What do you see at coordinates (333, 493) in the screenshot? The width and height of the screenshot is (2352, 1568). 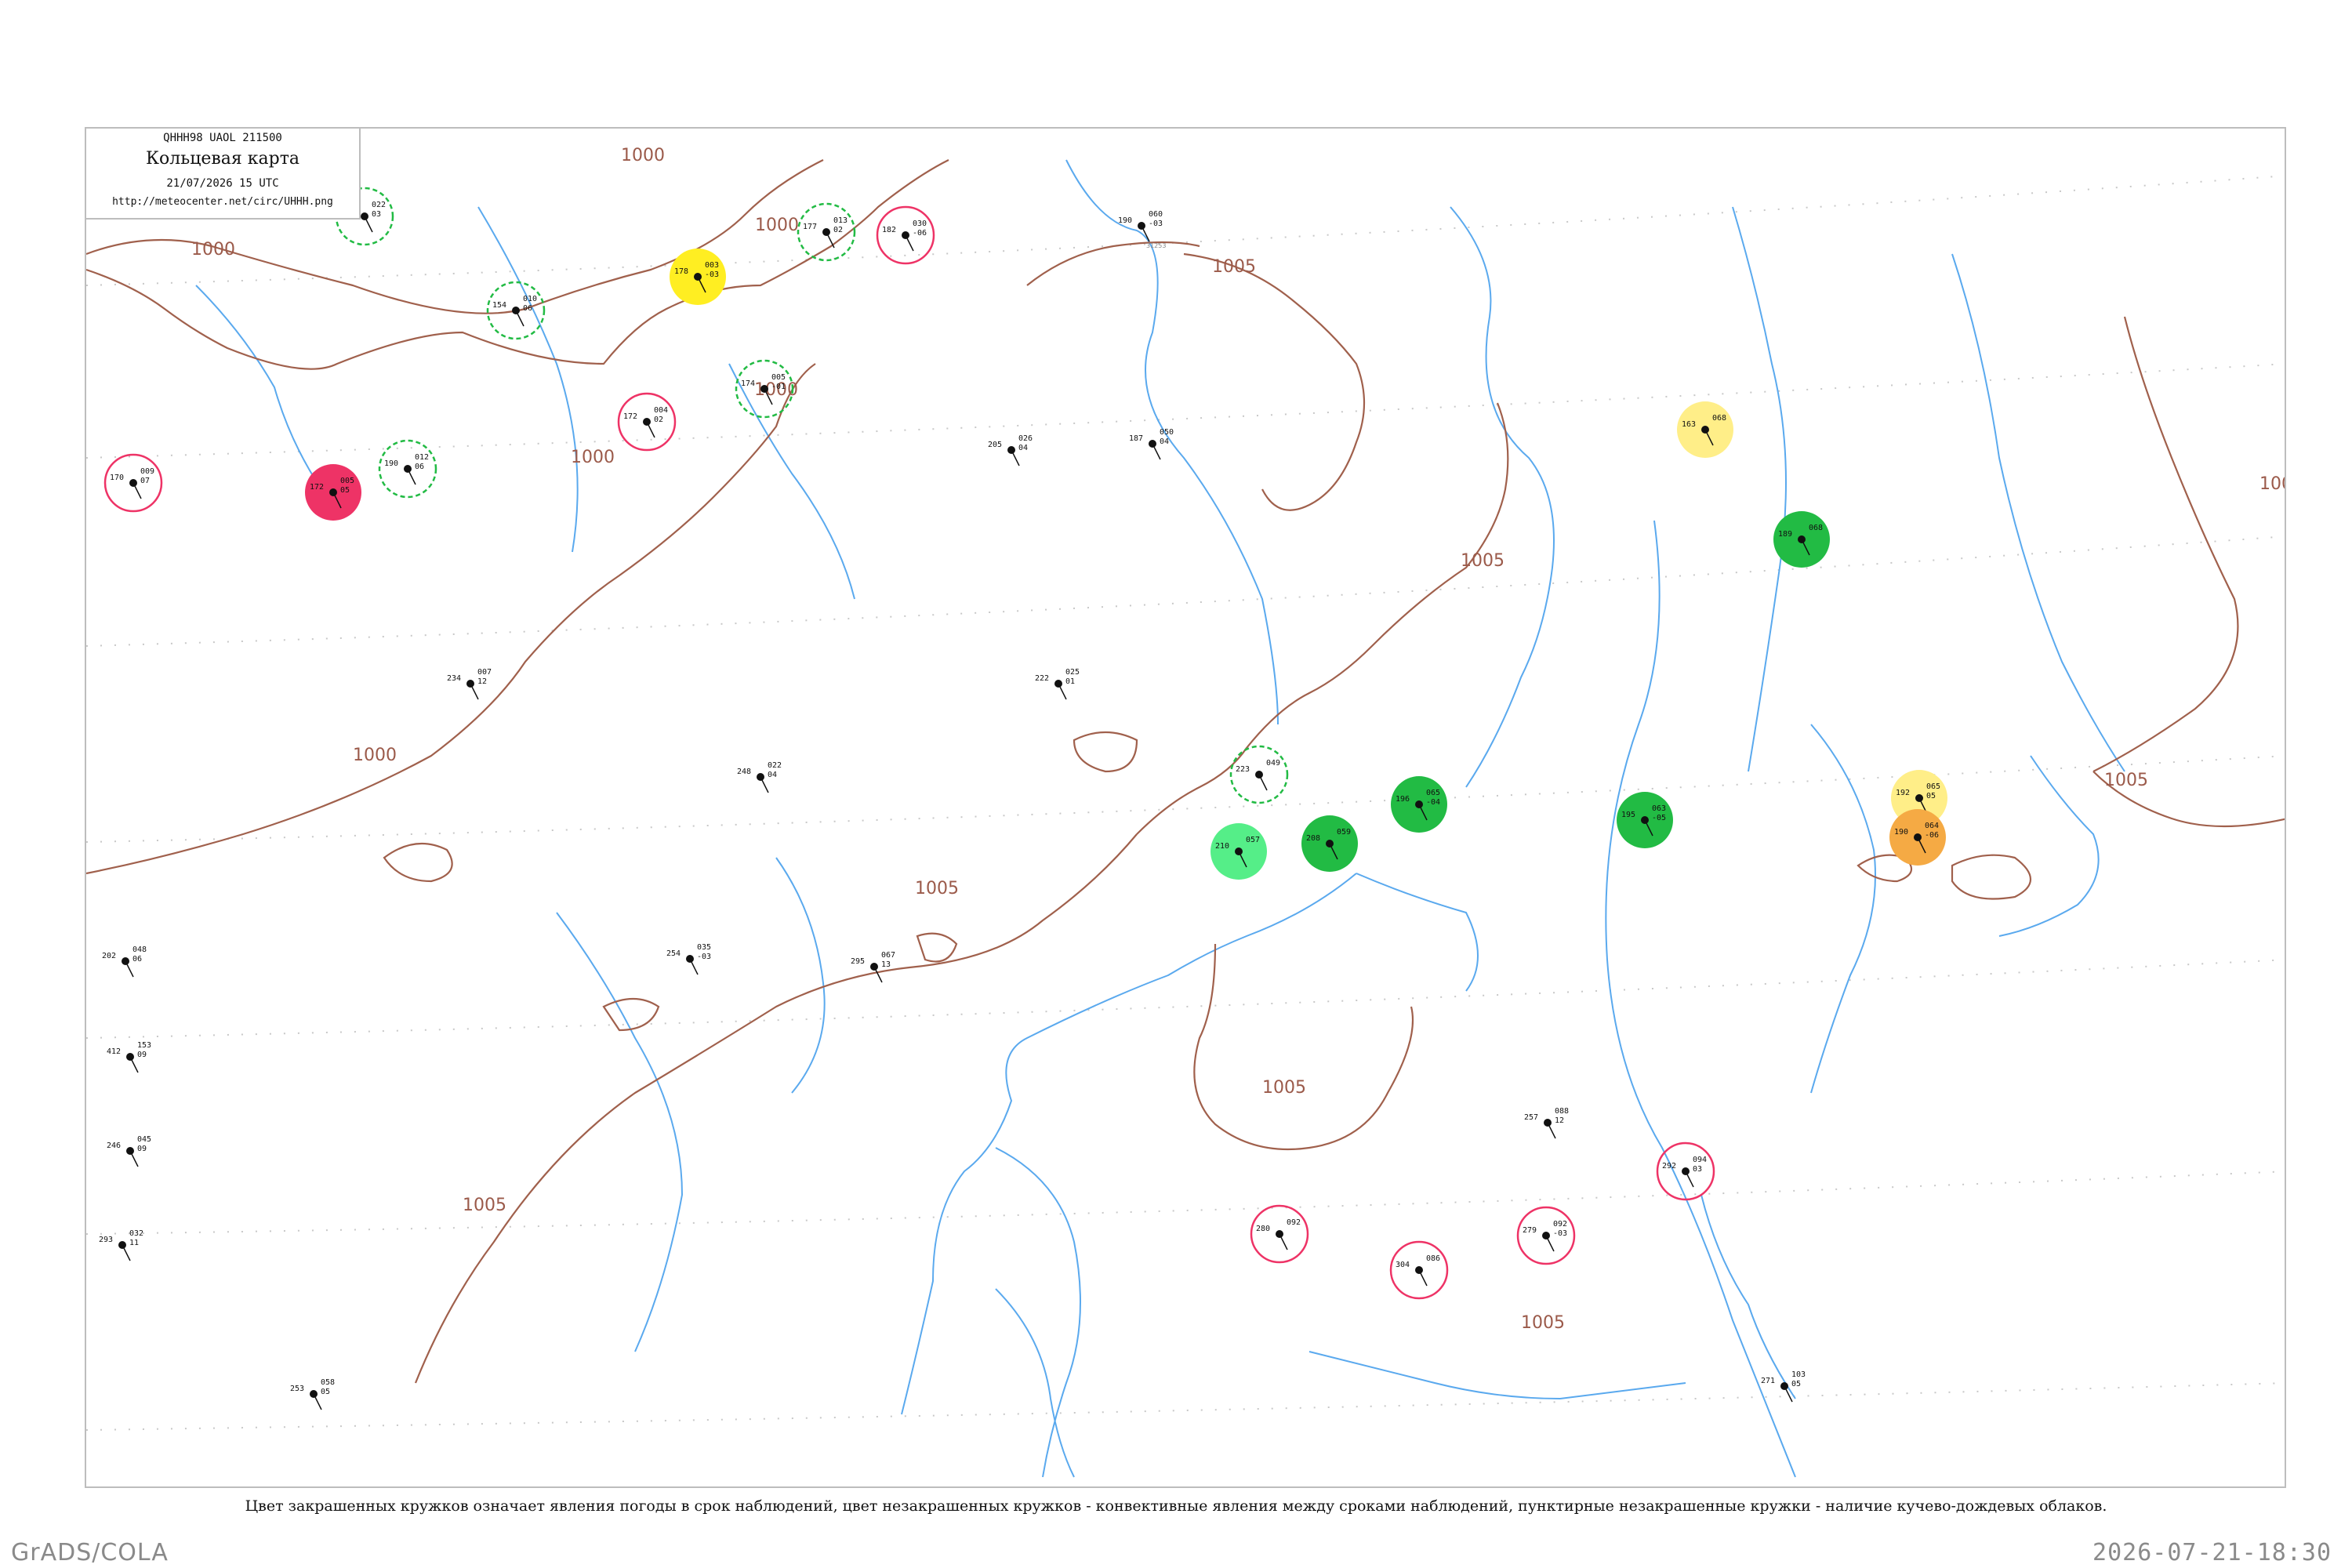 I see `station-model: 172 00505` at bounding box center [333, 493].